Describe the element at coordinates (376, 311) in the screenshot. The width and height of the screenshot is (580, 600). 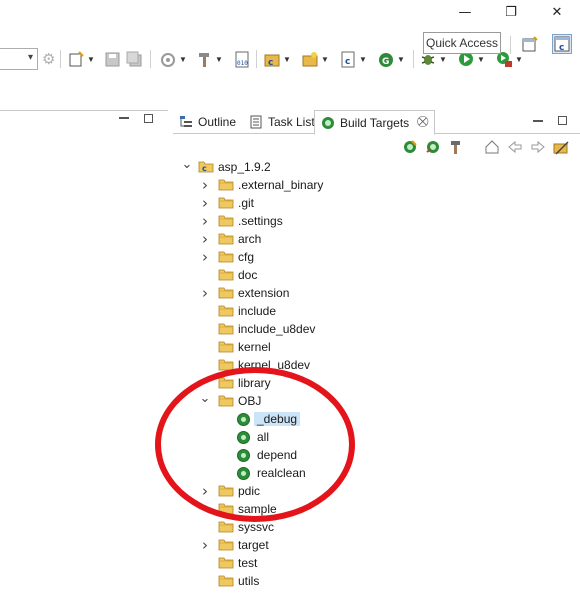
I see `tree-item-folder: include` at that location.